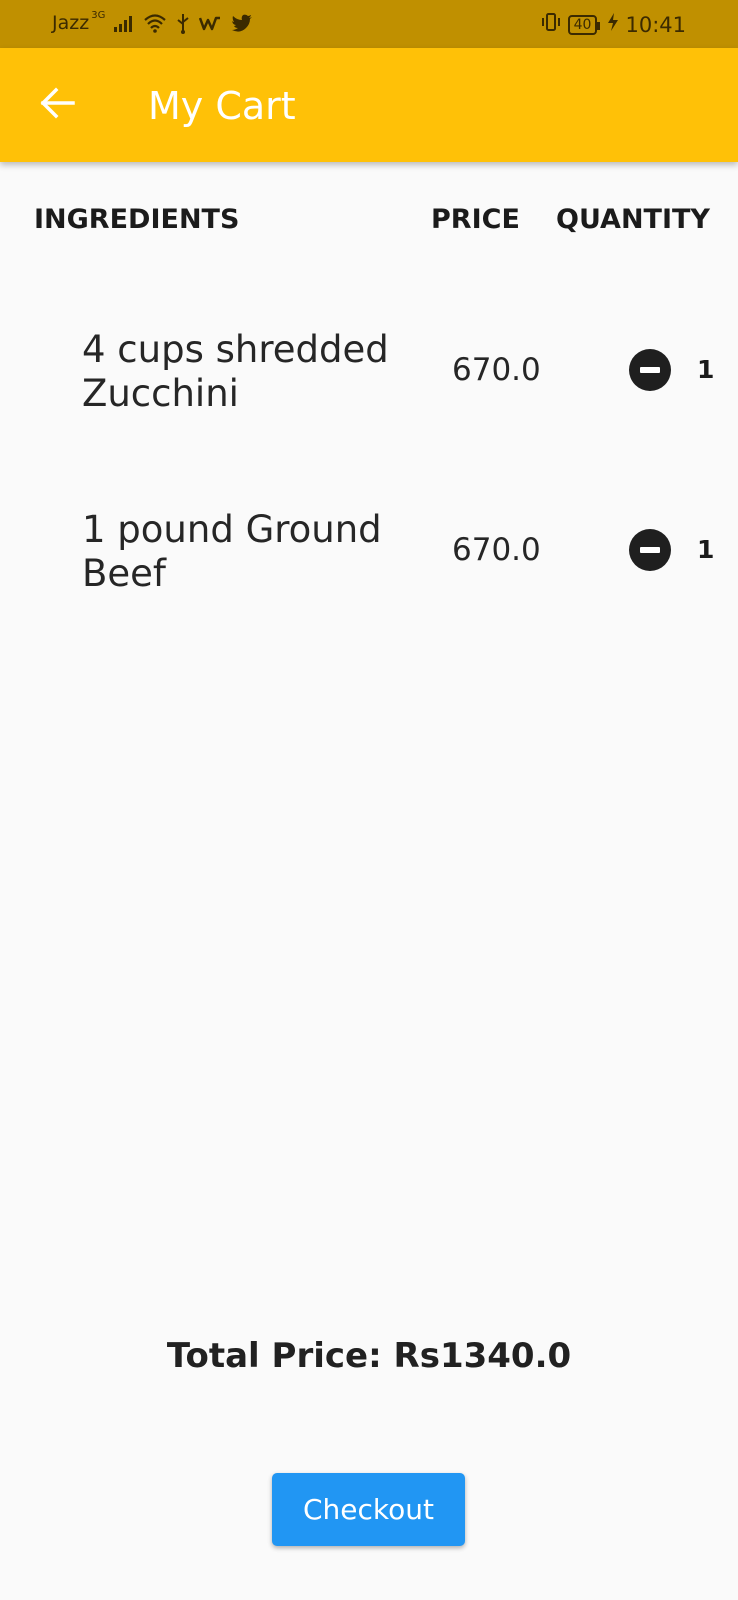 Image resolution: width=738 pixels, height=1600 pixels. I want to click on cart-item-row: 4 cups shredded Zucchini 670.0 1, so click(369, 378).